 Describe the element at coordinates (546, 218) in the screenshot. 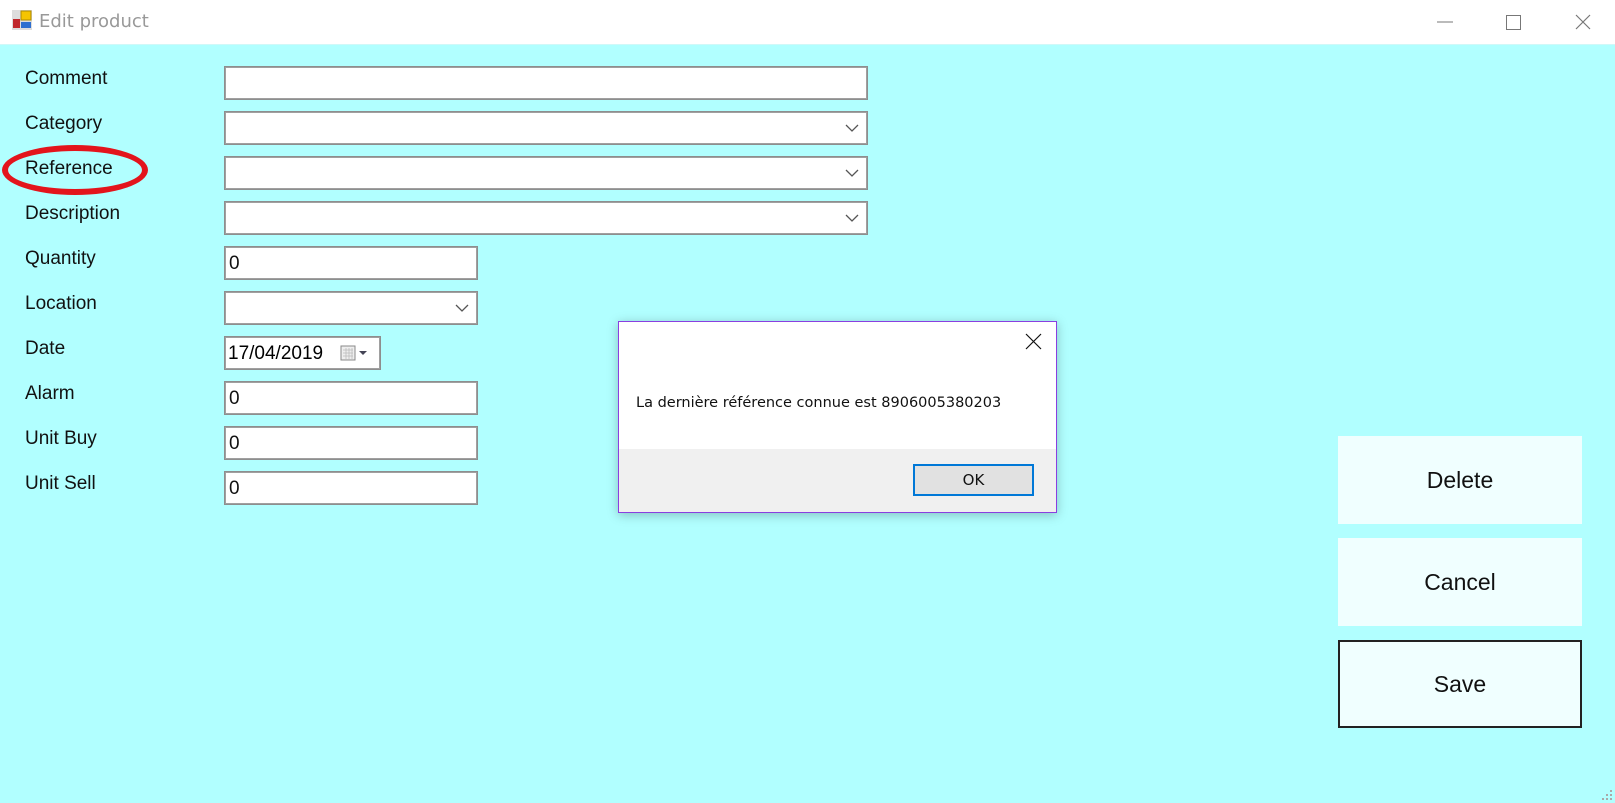

I see `description-combobox` at that location.